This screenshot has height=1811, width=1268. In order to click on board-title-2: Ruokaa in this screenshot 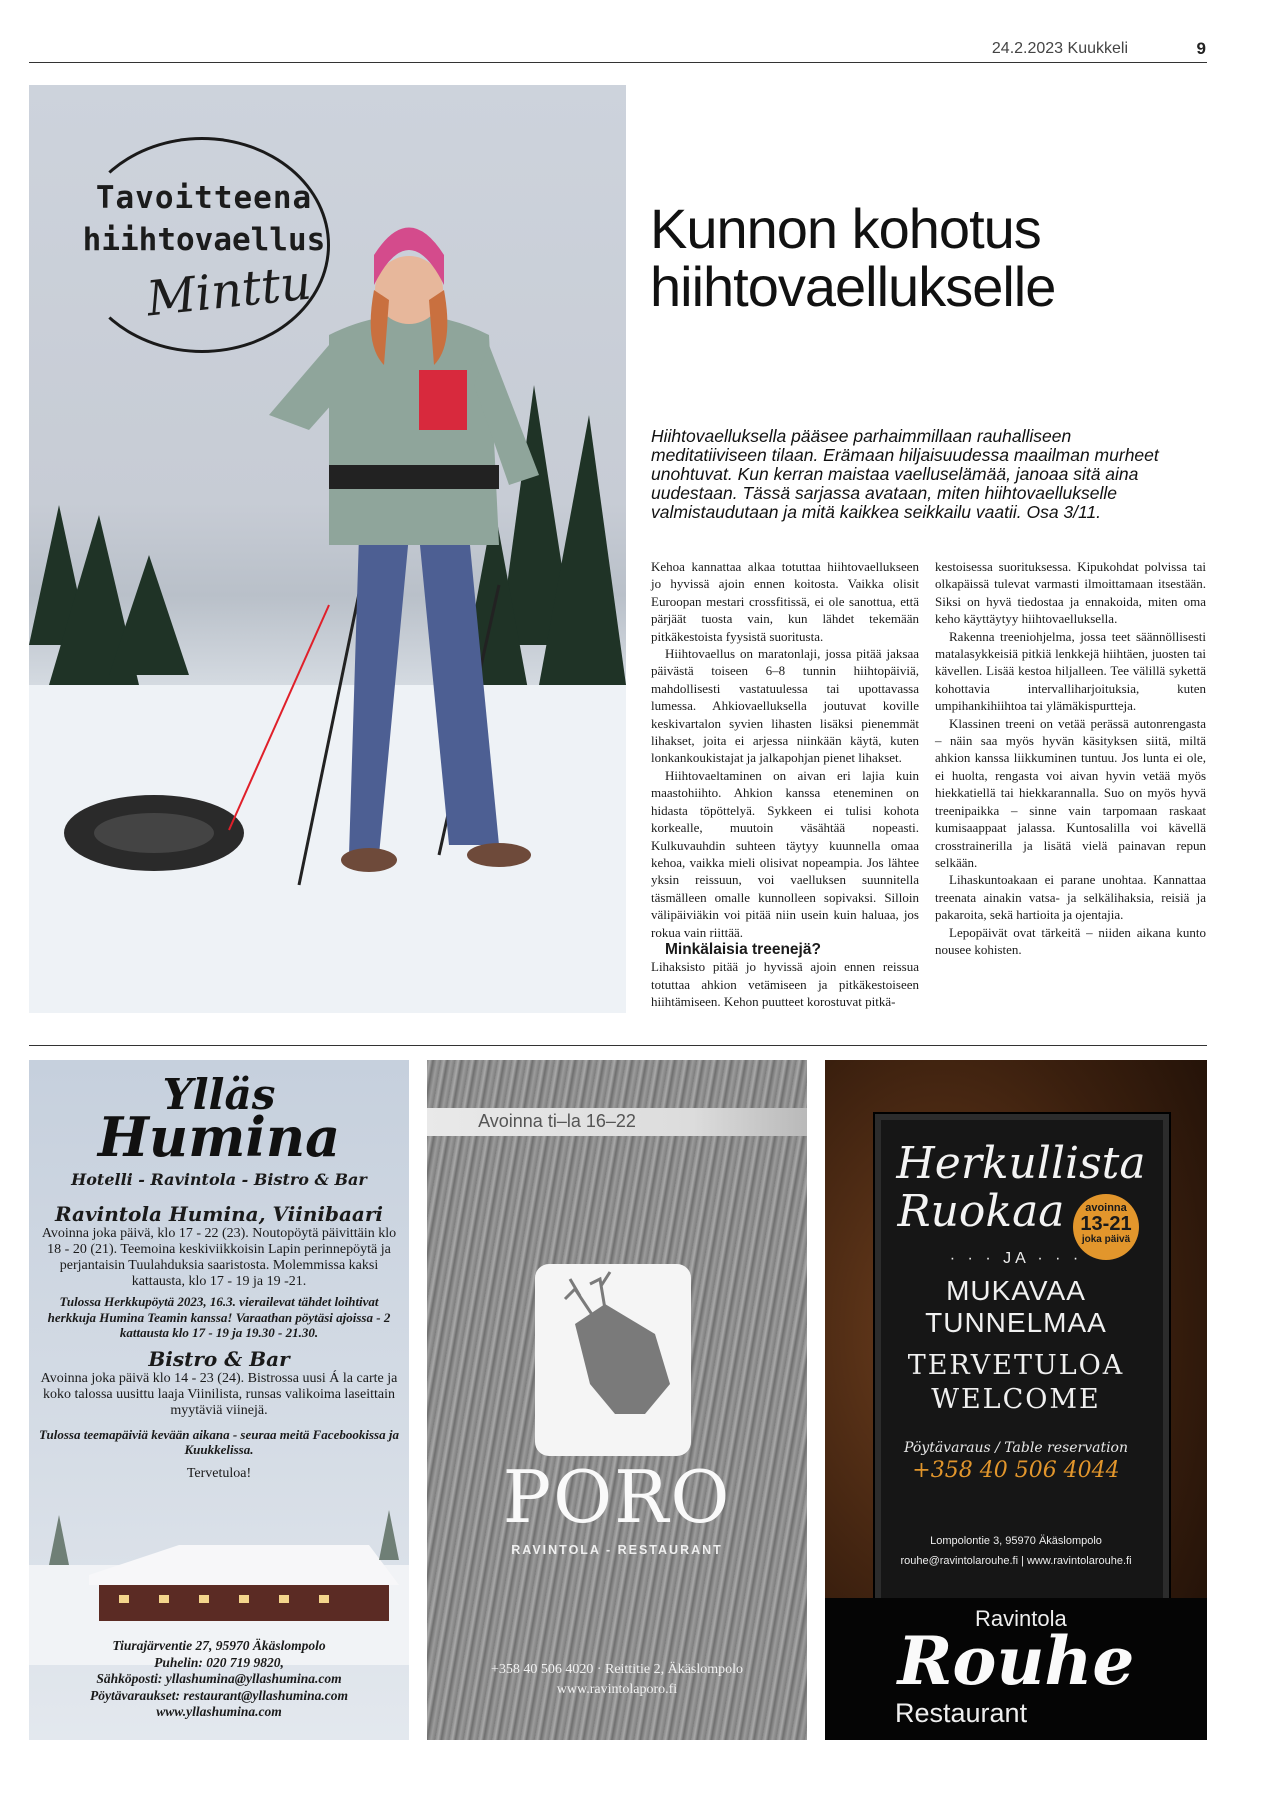, I will do `click(981, 1211)`.